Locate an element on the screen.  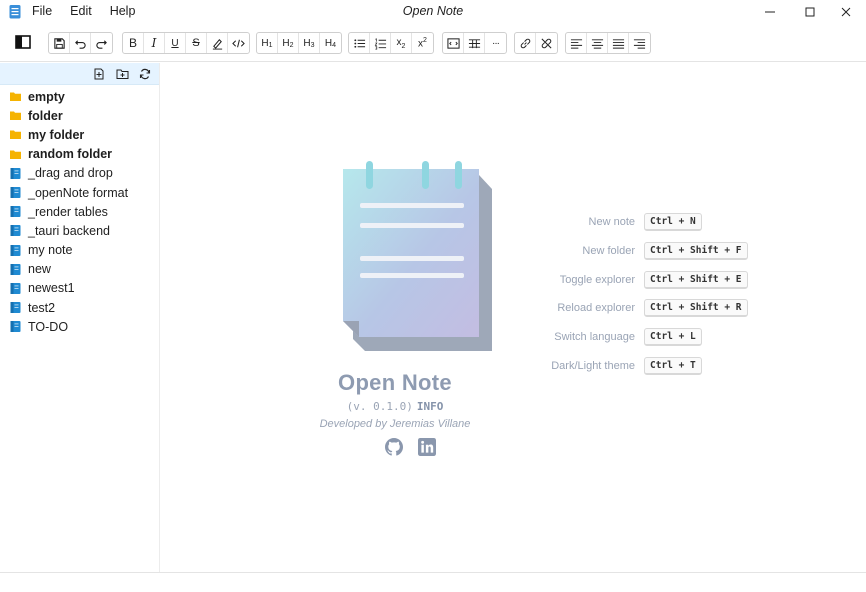
undo-icon is located at coordinates (80, 44).